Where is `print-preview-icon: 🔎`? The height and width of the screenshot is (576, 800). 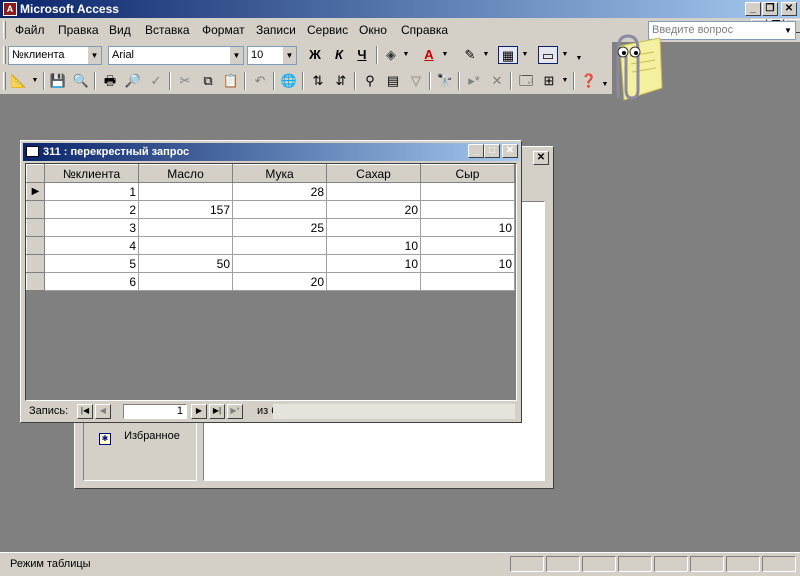
print-preview-icon: 🔎 is located at coordinates (133, 81).